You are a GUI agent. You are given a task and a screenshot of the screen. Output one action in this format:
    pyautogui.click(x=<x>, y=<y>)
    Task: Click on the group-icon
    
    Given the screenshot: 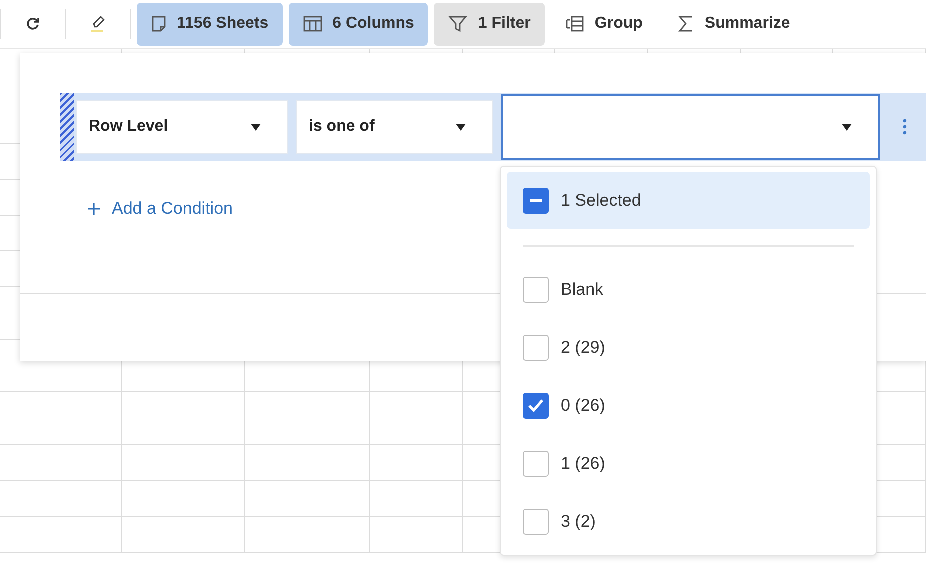 What is the action you would take?
    pyautogui.click(x=574, y=24)
    